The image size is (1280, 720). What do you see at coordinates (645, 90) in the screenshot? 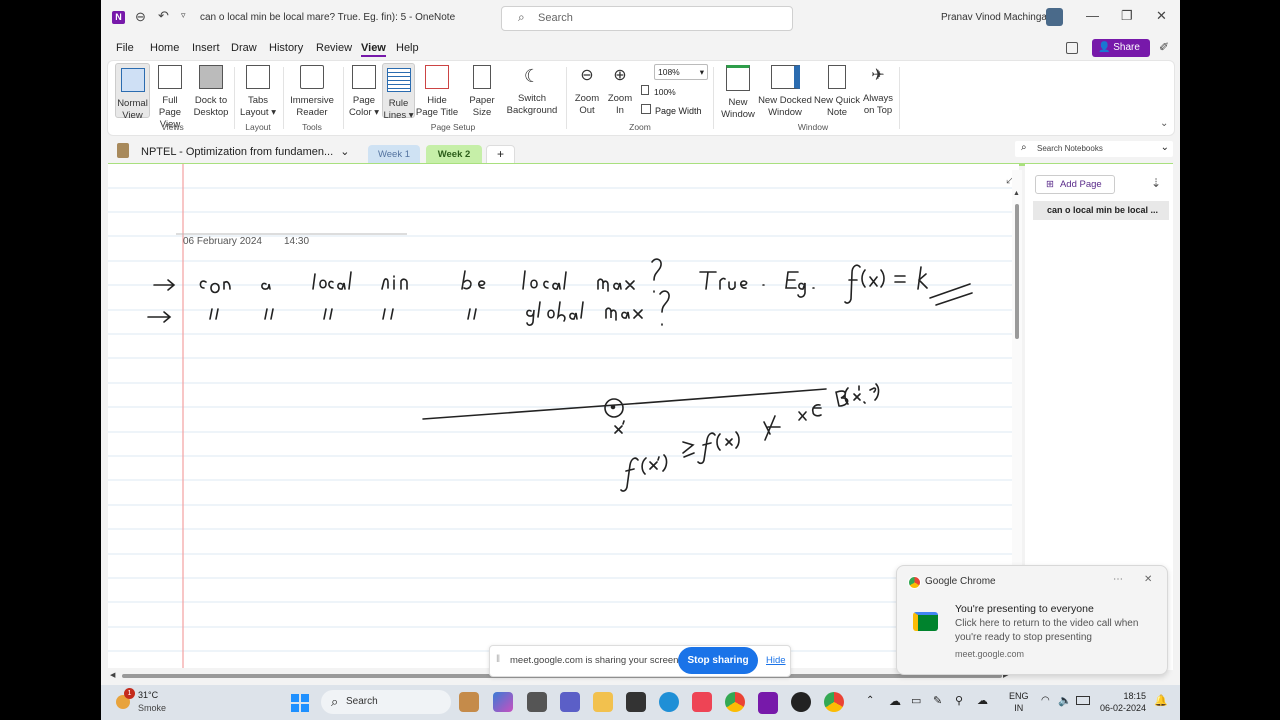
I see `zoom-100-icon` at bounding box center [645, 90].